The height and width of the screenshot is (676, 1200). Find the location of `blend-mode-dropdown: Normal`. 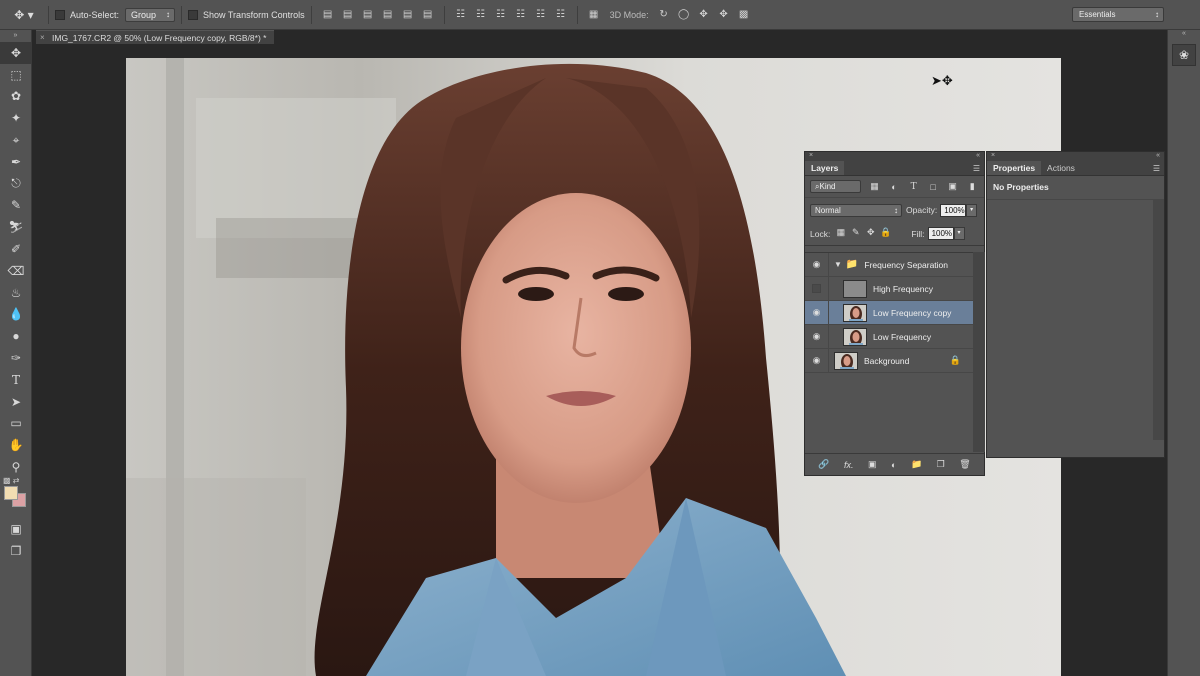

blend-mode-dropdown: Normal is located at coordinates (856, 210).